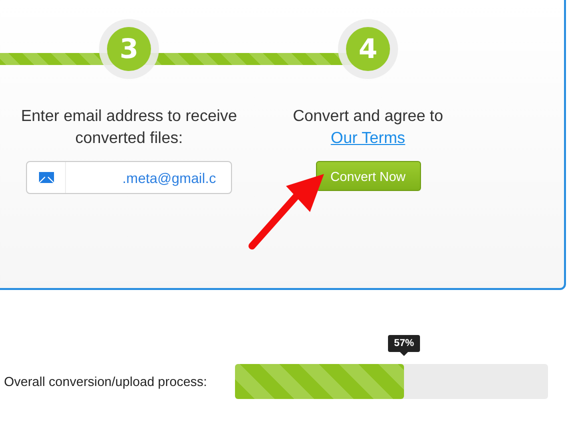  What do you see at coordinates (46, 177) in the screenshot?
I see `mail-icon` at bounding box center [46, 177].